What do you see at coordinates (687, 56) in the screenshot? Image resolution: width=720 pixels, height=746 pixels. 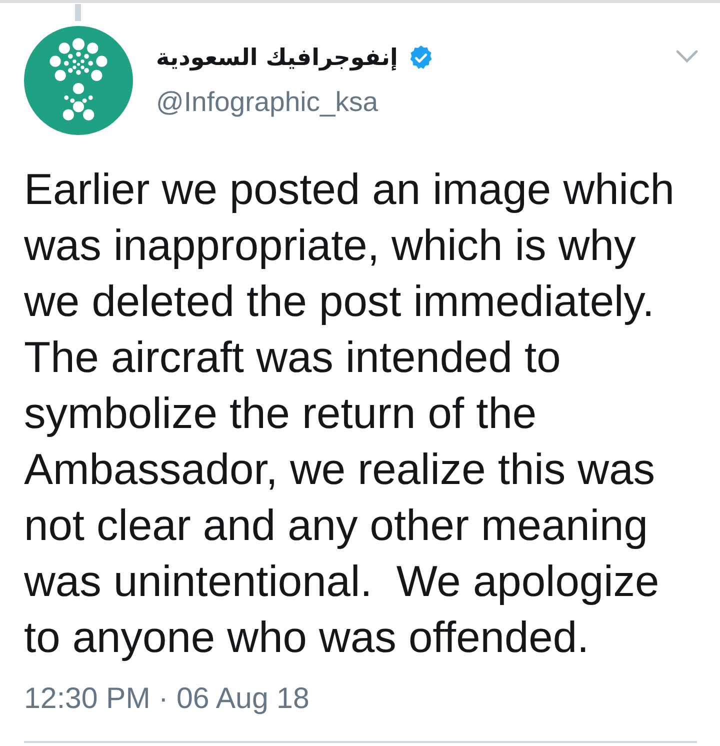 I see `chevron-down-icon` at bounding box center [687, 56].